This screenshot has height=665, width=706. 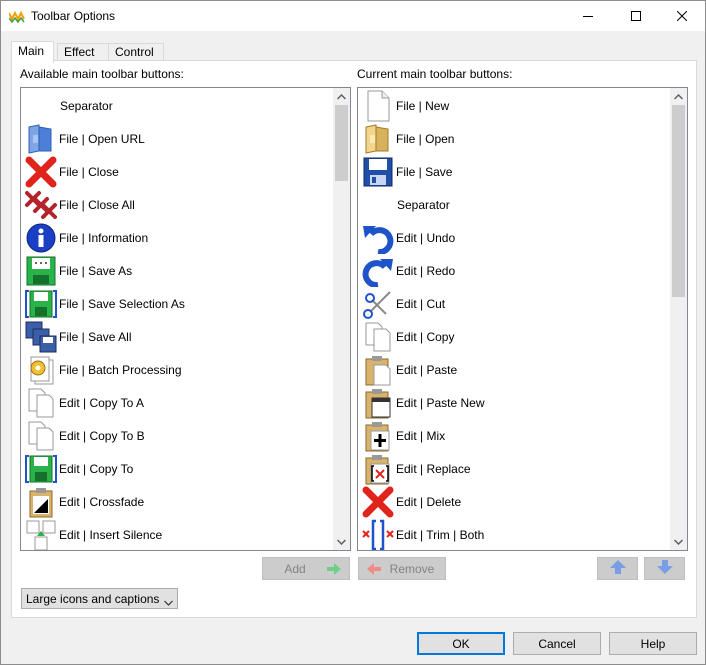 What do you see at coordinates (41, 205) in the screenshot?
I see `close-all-icon` at bounding box center [41, 205].